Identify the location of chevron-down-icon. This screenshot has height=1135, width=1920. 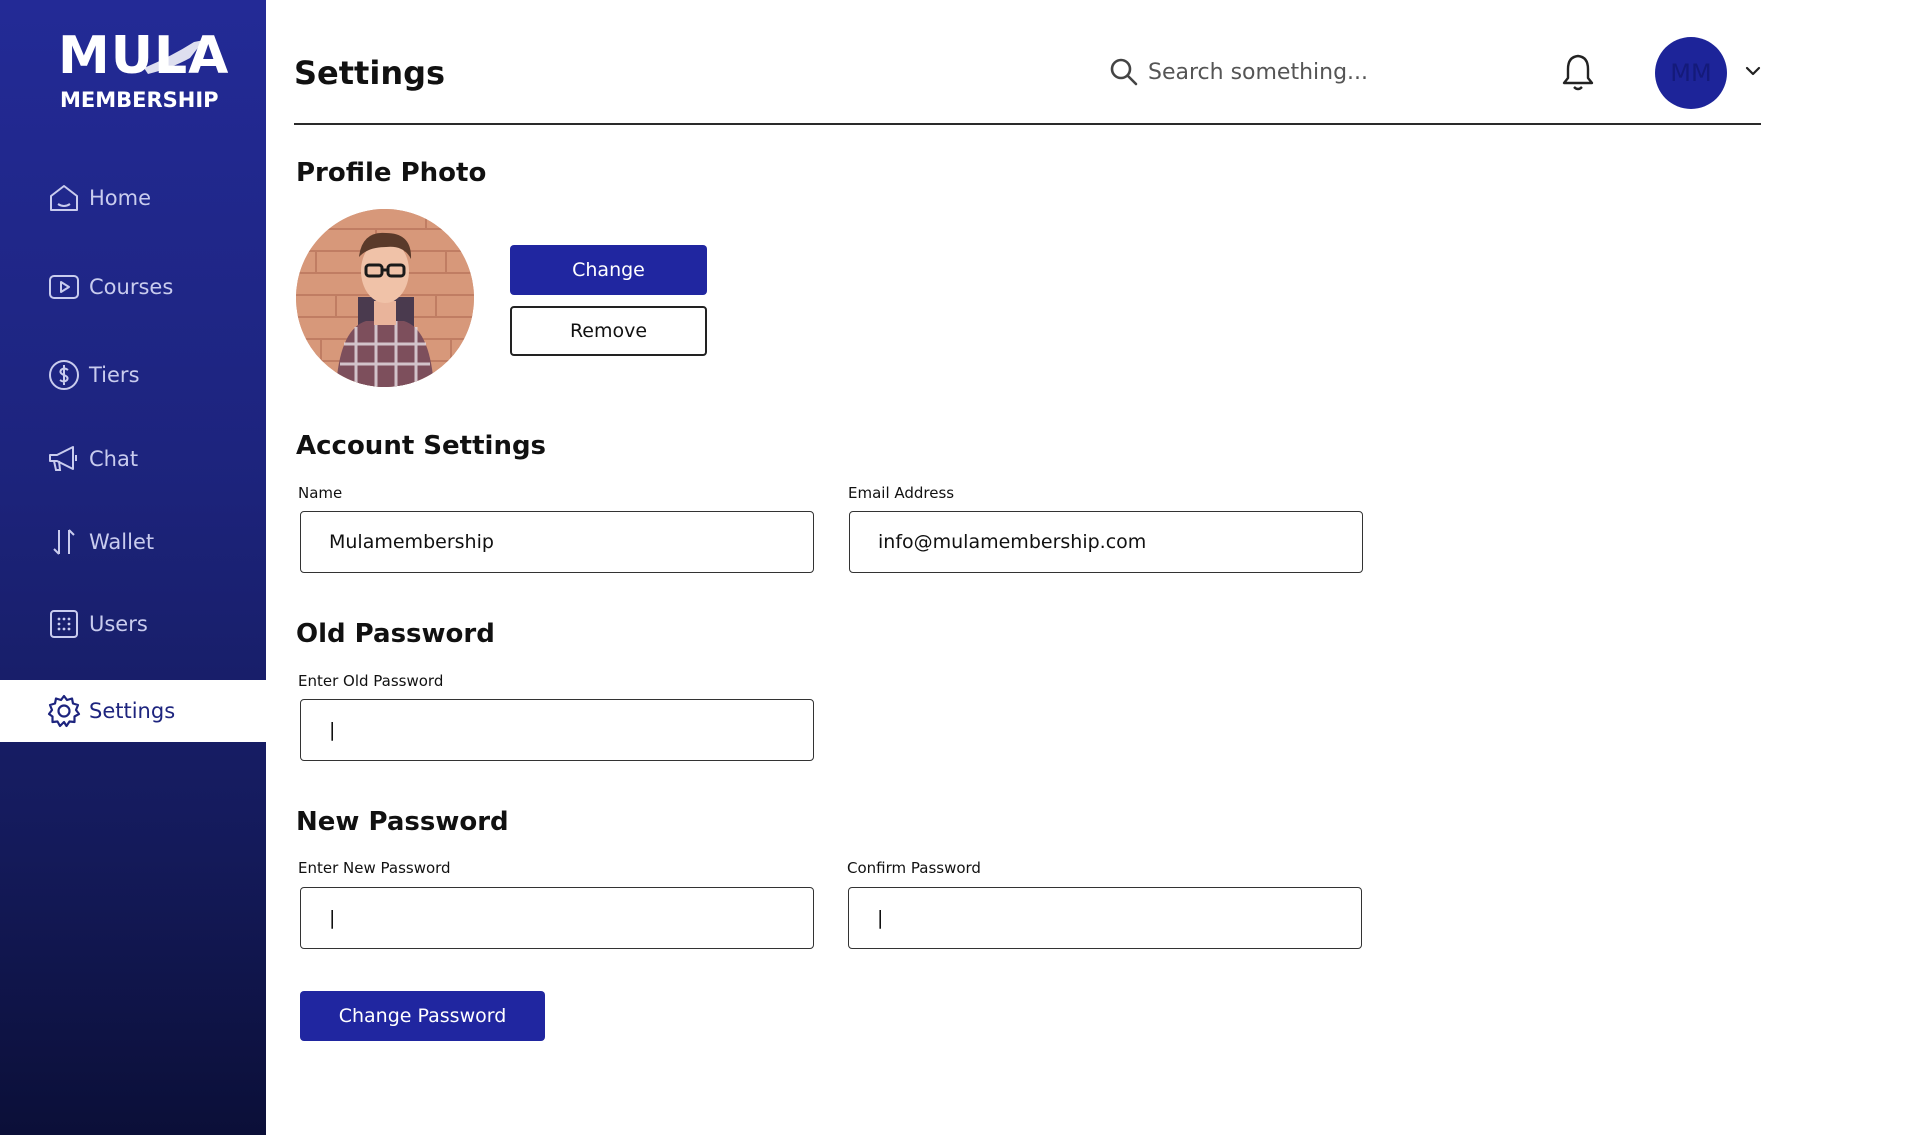
(1753, 71).